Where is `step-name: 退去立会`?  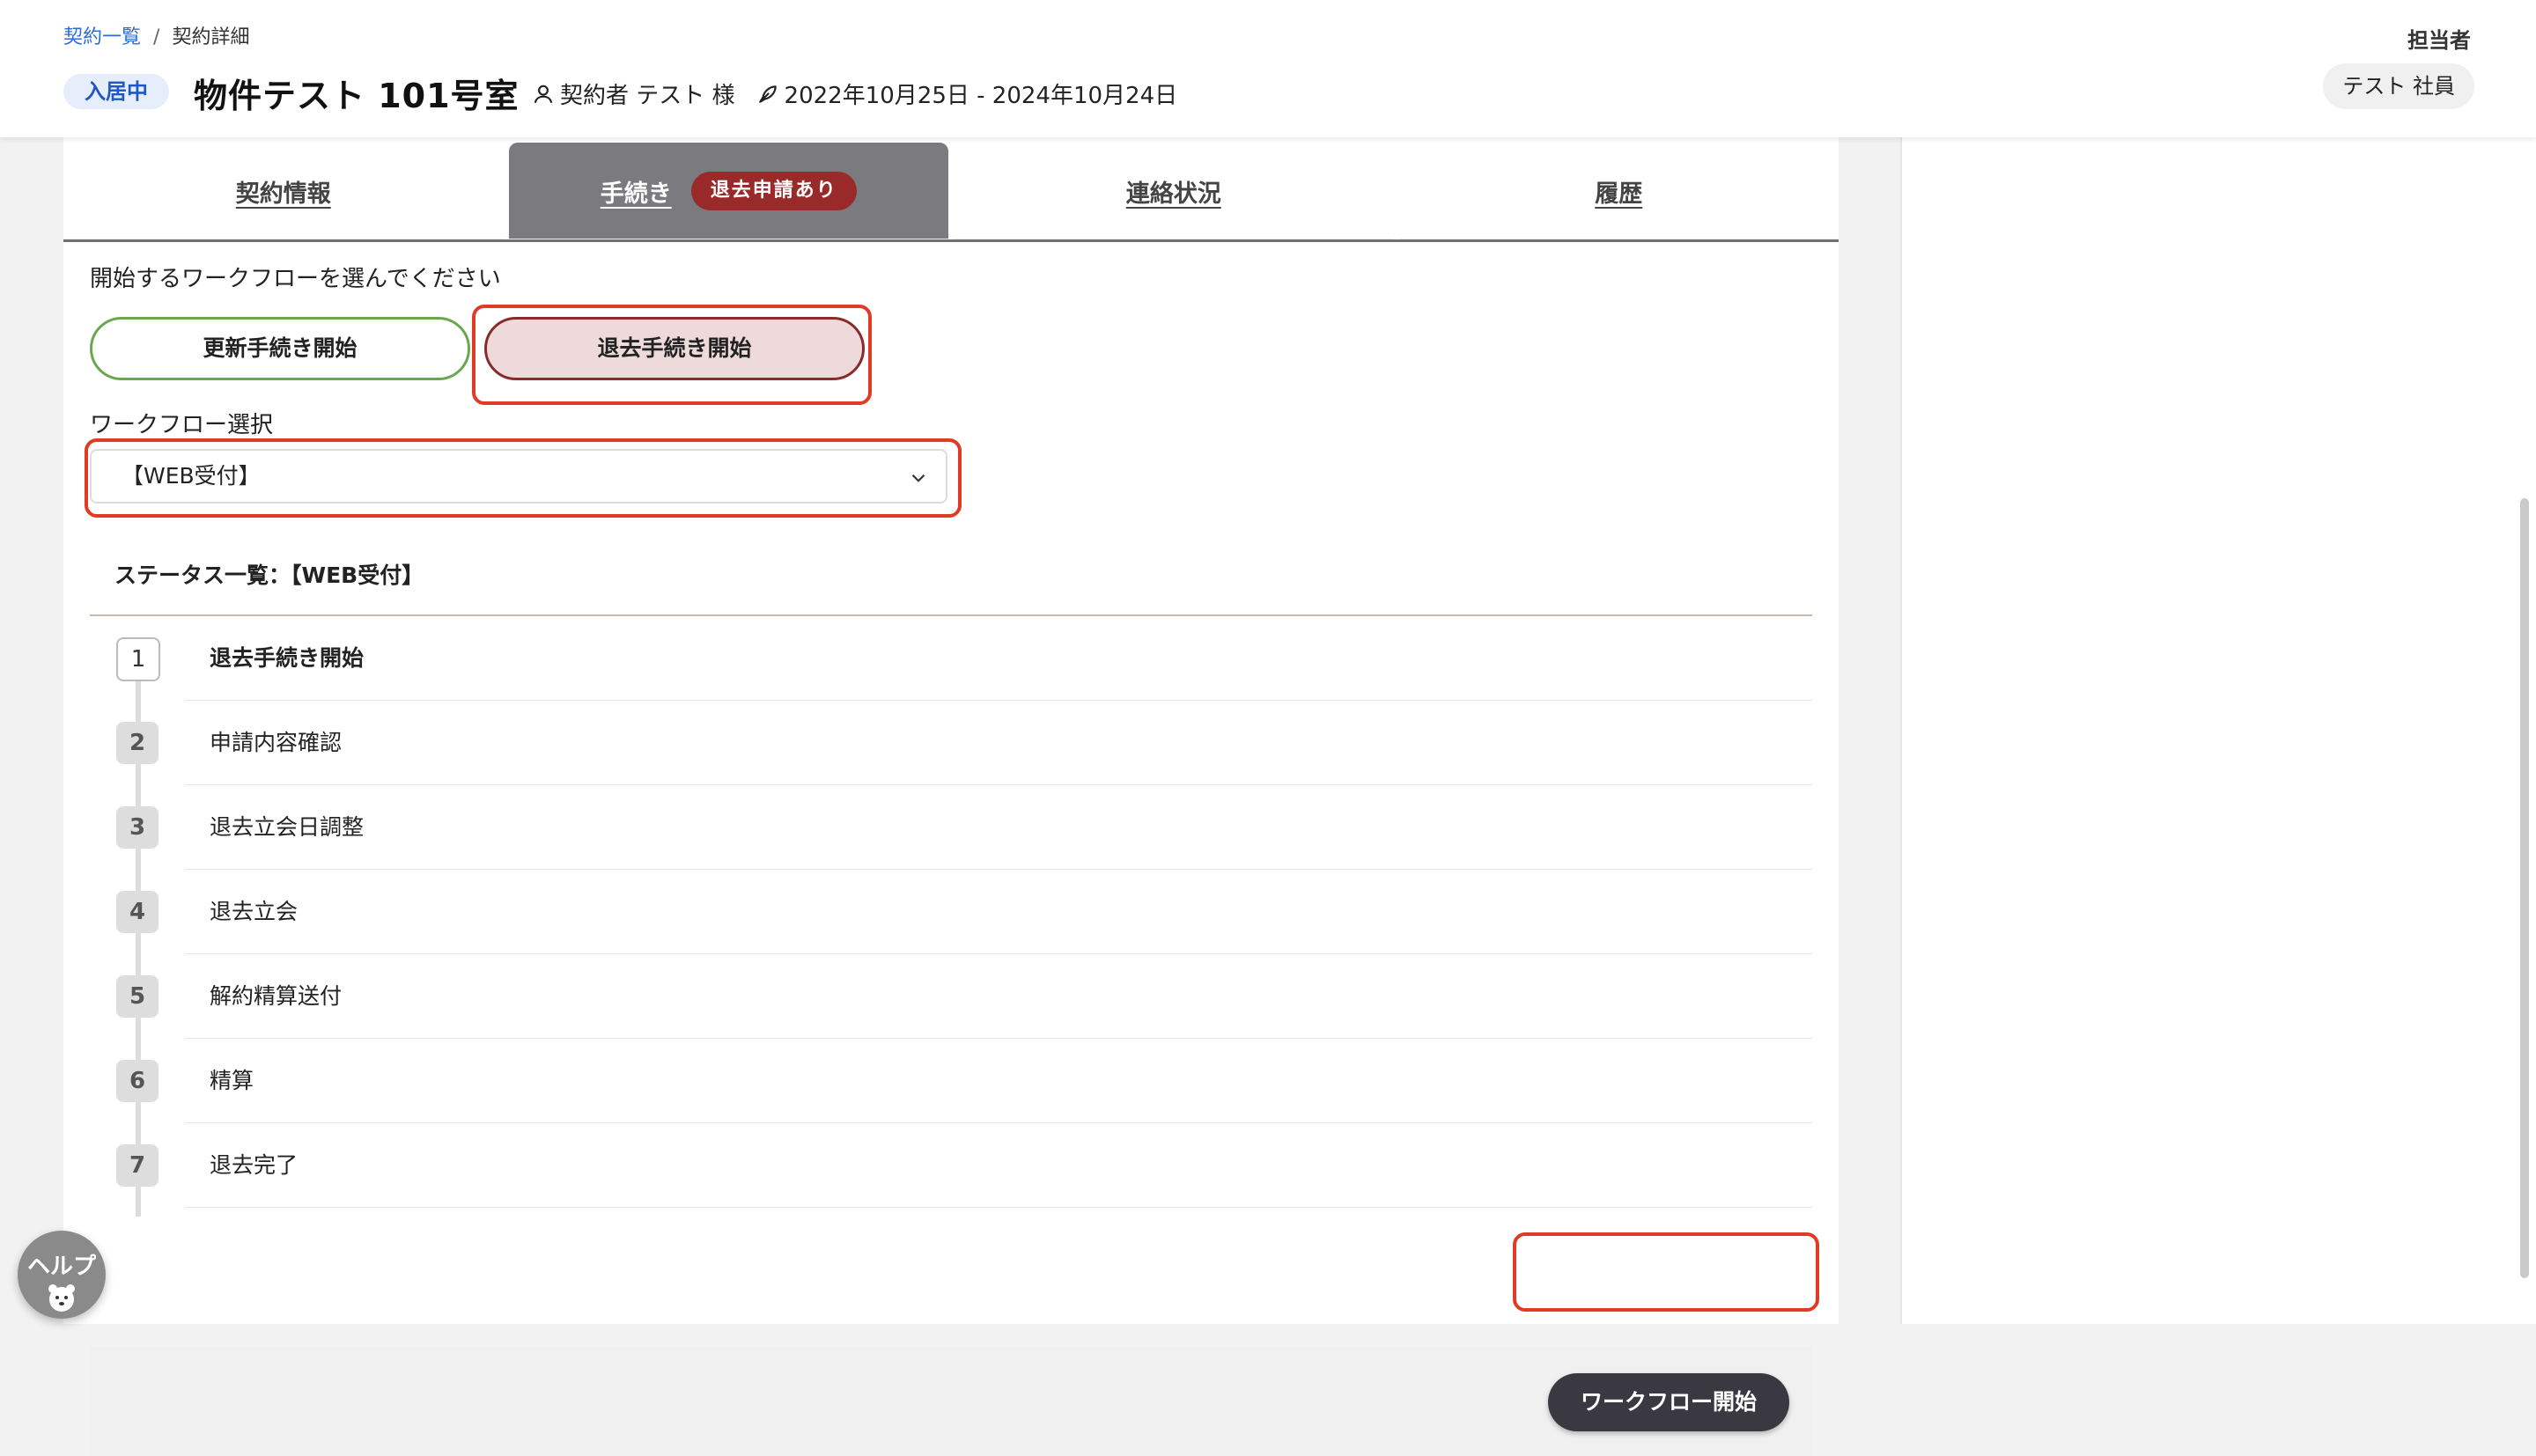
step-name: 退去立会 is located at coordinates (254, 911).